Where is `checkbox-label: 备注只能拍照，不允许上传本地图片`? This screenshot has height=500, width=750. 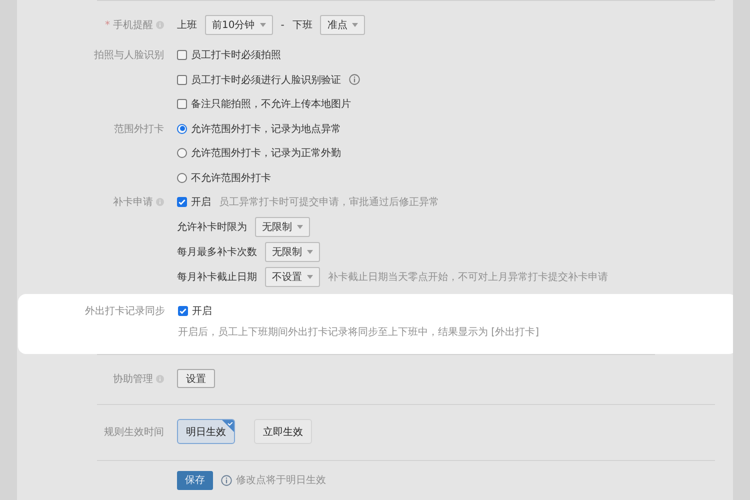
checkbox-label: 备注只能拍照，不允许上传本地图片 is located at coordinates (271, 105).